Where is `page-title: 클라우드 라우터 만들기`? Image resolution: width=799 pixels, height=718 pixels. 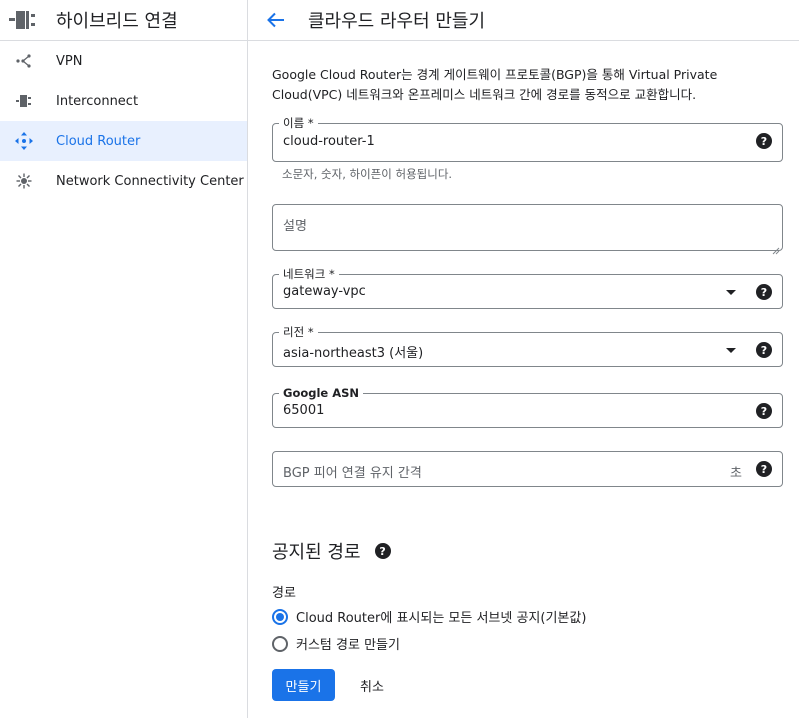
page-title: 클라우드 라우터 만들기 is located at coordinates (397, 21).